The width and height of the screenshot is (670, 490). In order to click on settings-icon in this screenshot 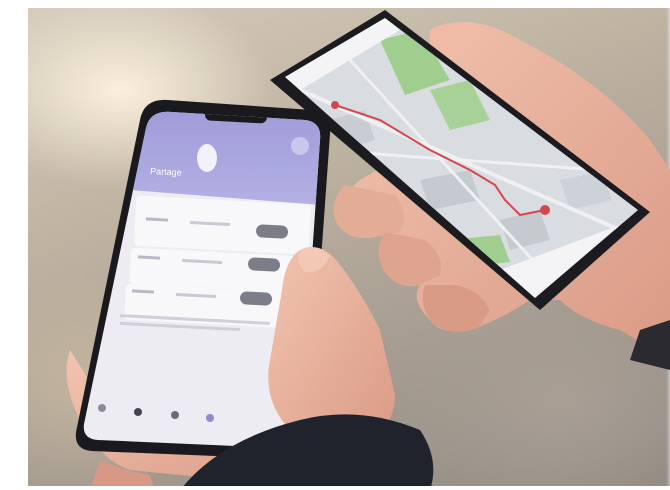, I will do `click(300, 146)`.